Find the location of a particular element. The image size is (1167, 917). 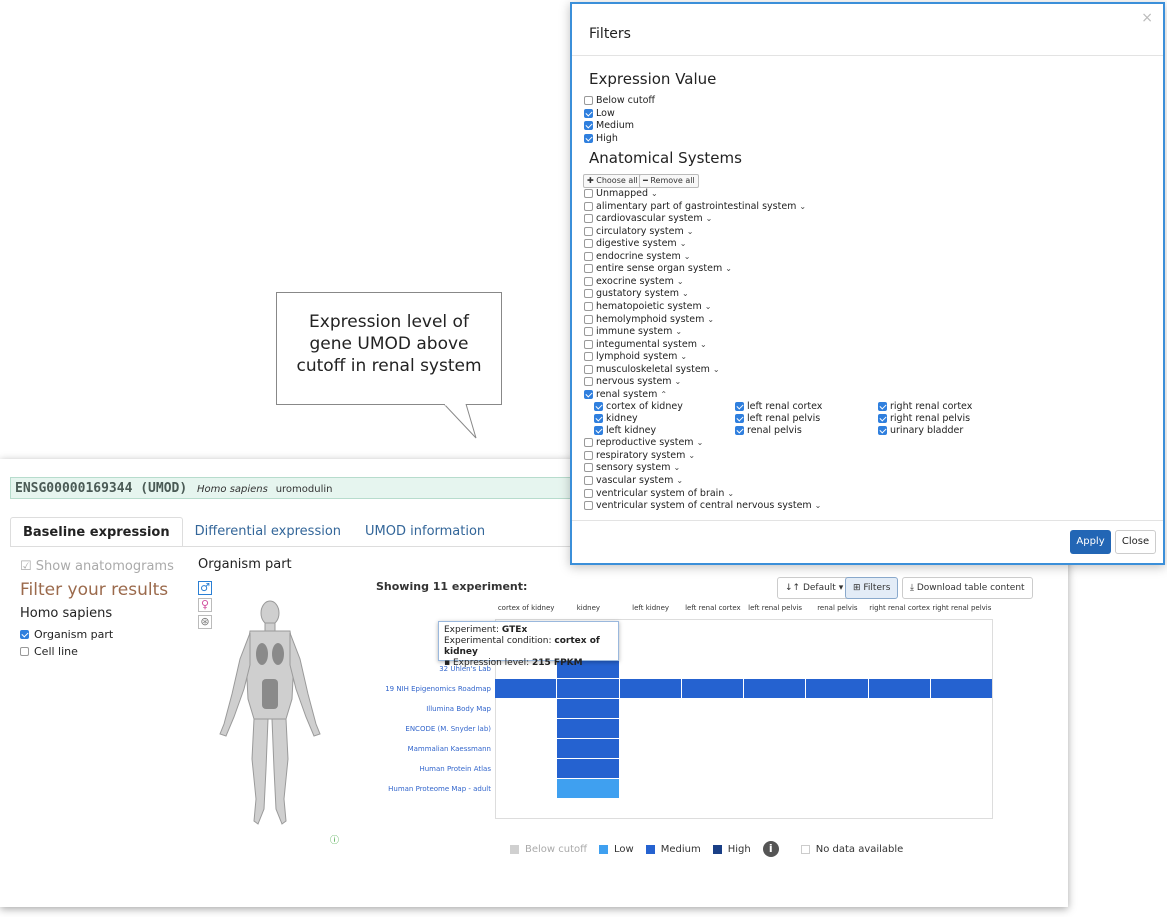

system-renal-system: renal system ⌃ is located at coordinates (625, 394).